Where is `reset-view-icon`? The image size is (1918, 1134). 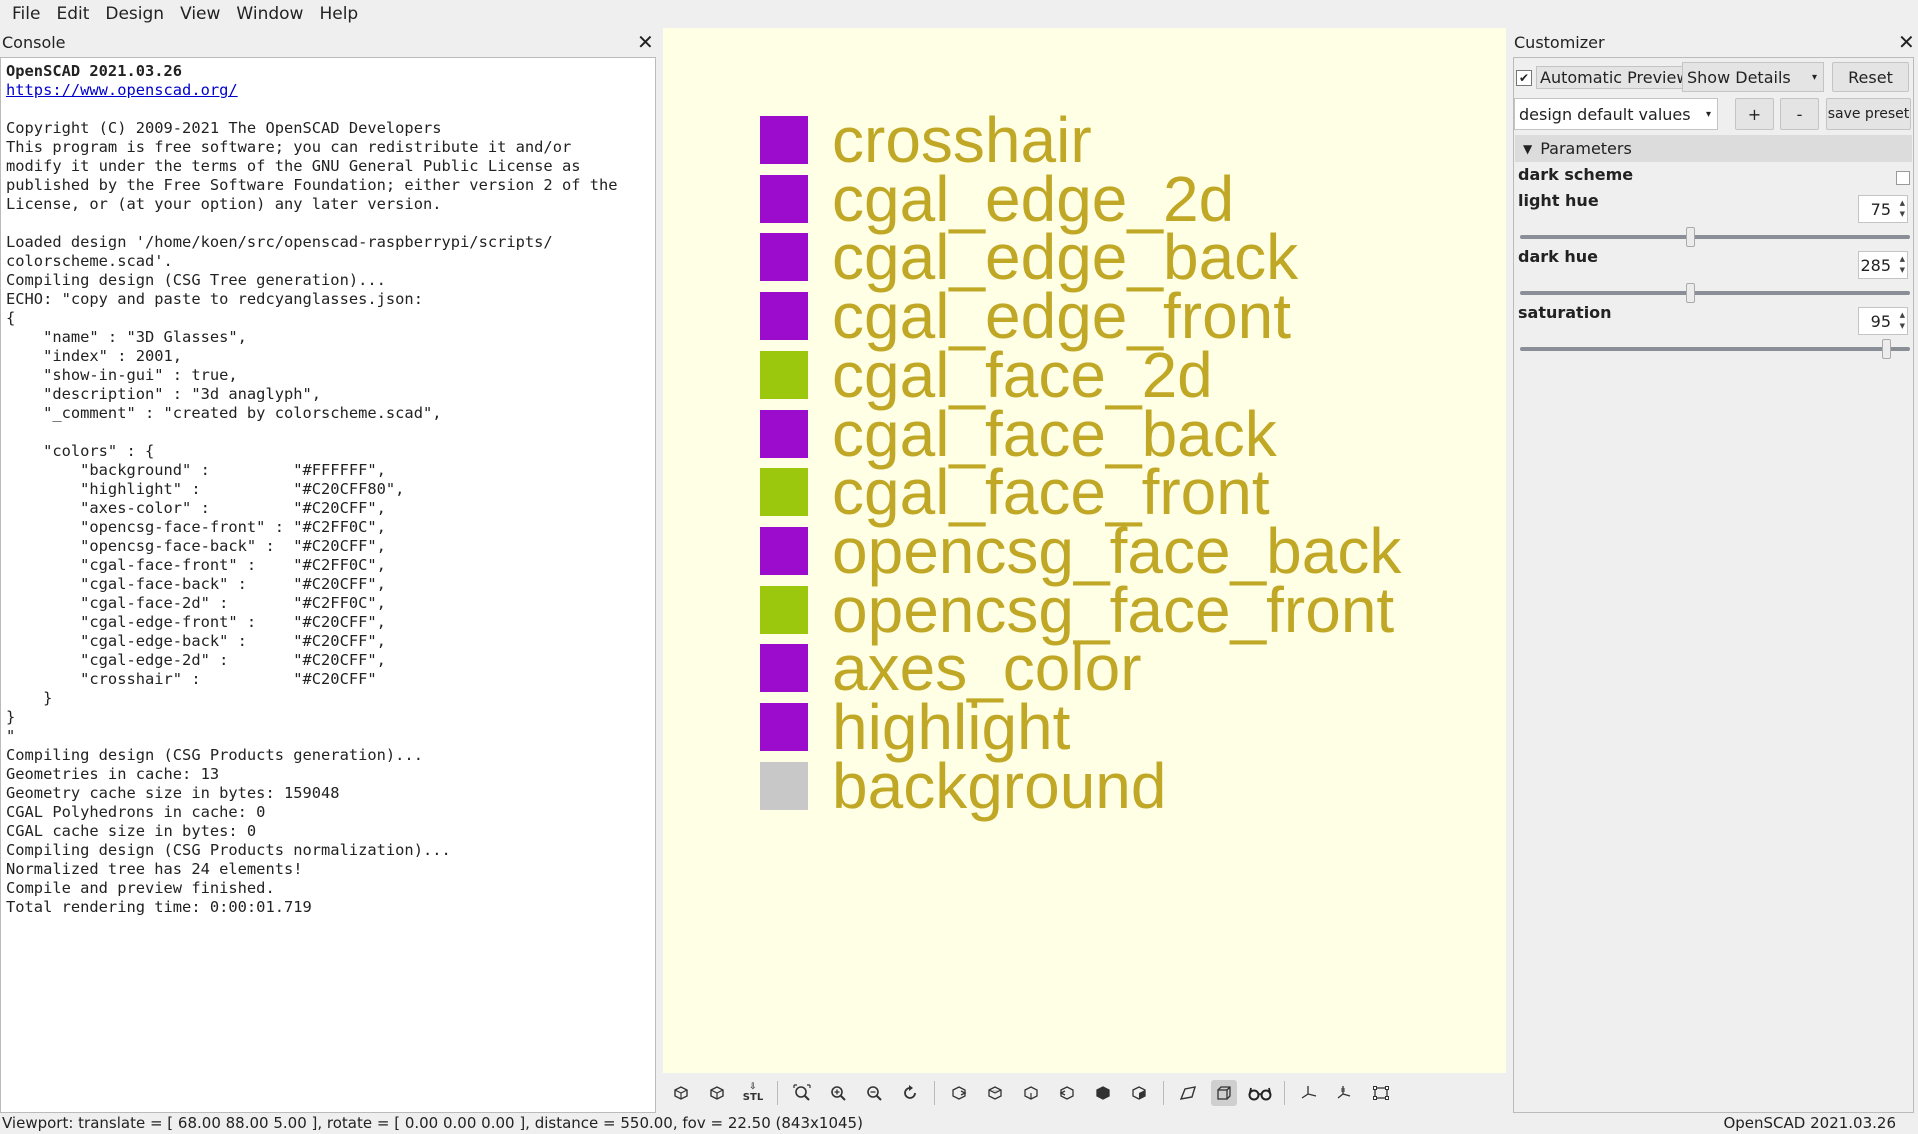
reset-view-icon is located at coordinates (910, 1093).